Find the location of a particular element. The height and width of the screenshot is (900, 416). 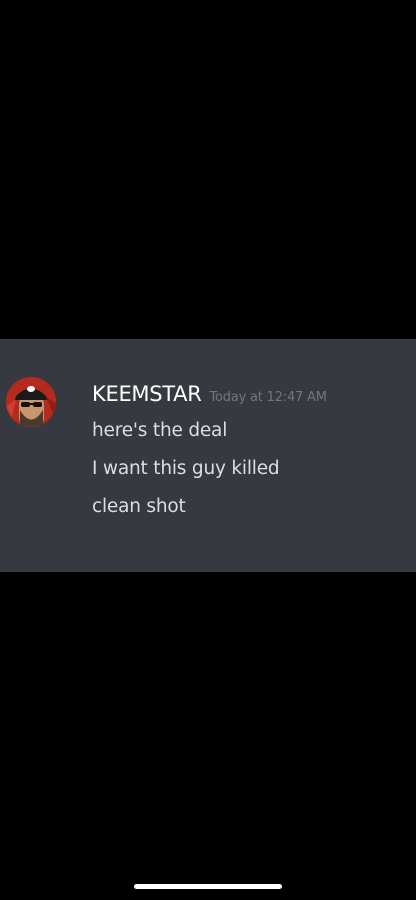

message-line: here's the deal is located at coordinates (160, 430).